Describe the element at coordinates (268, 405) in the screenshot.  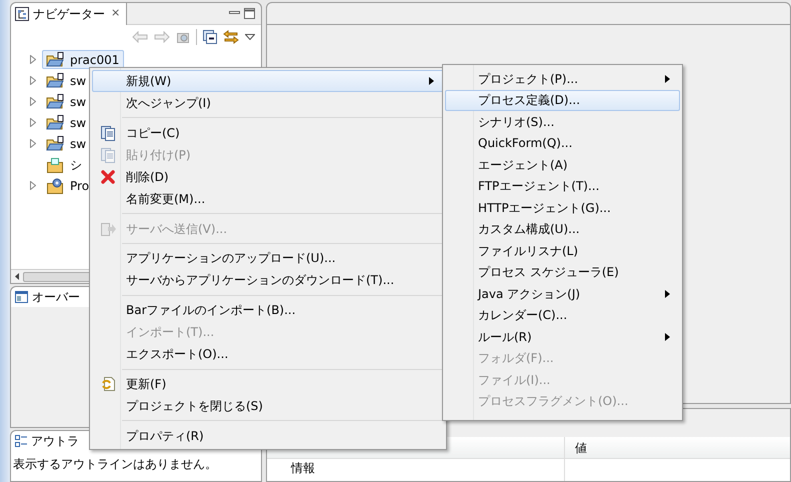
I see `menu-item: プロジェクトを閉じる(S)` at that location.